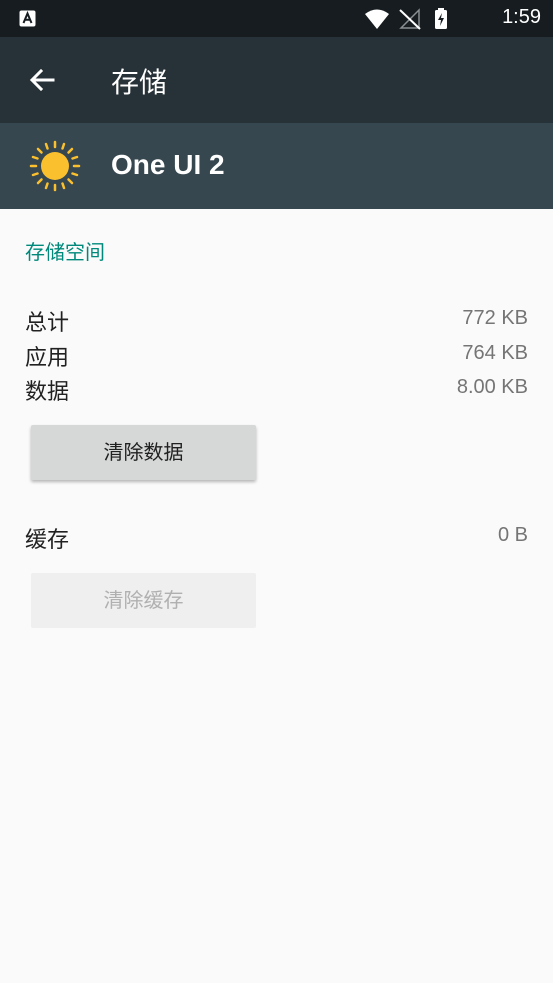  I want to click on status-bar: 1:59, so click(276, 18).